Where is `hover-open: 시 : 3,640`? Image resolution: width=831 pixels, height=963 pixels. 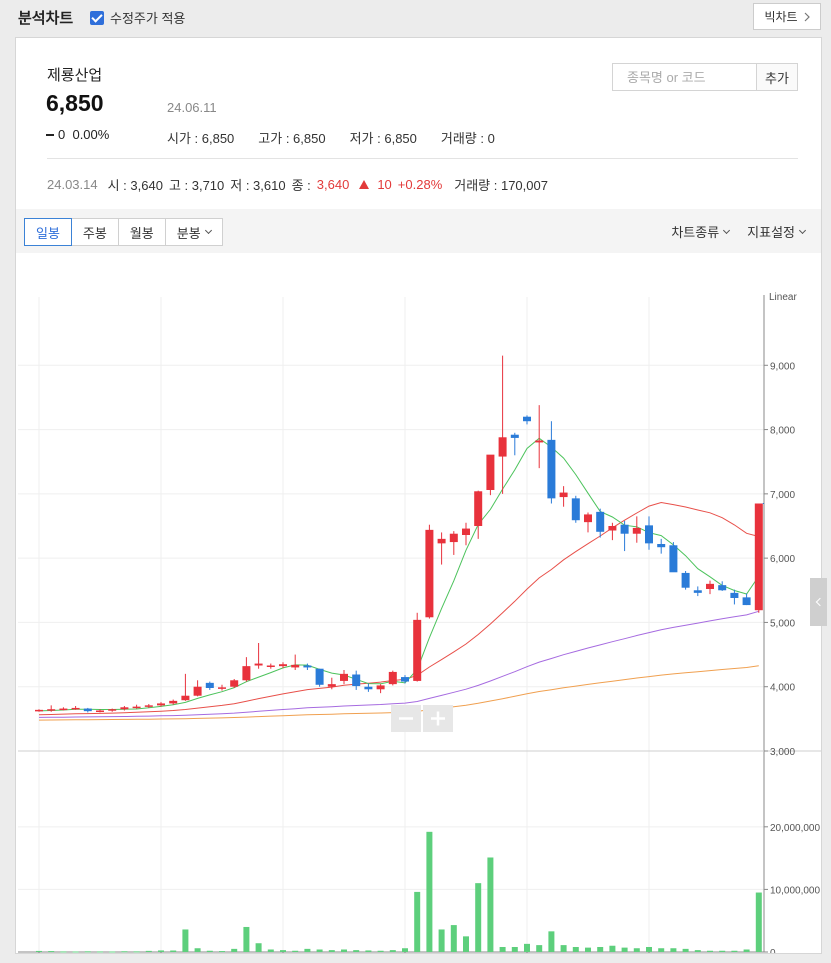
hover-open: 시 : 3,640 is located at coordinates (135, 185).